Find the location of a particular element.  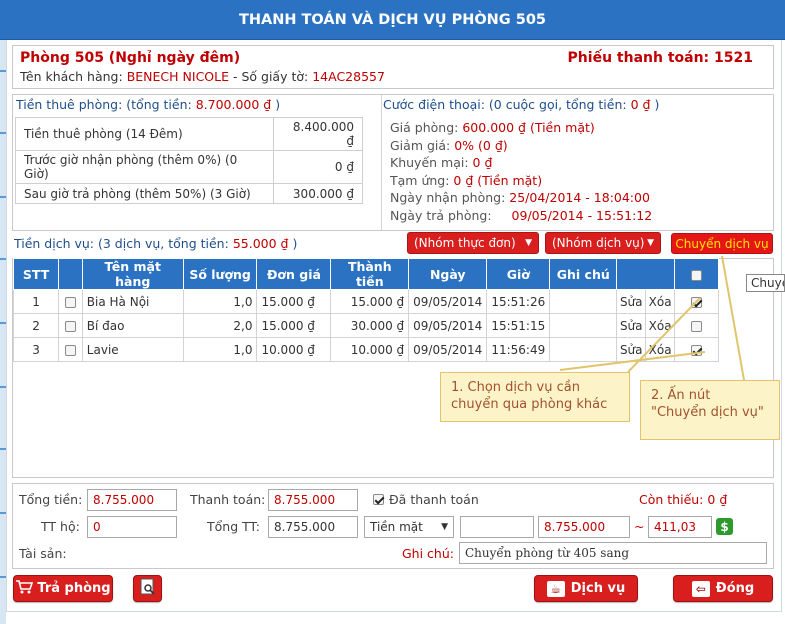

remaining: Còn thiếu: 0 ₫ is located at coordinates (683, 499).